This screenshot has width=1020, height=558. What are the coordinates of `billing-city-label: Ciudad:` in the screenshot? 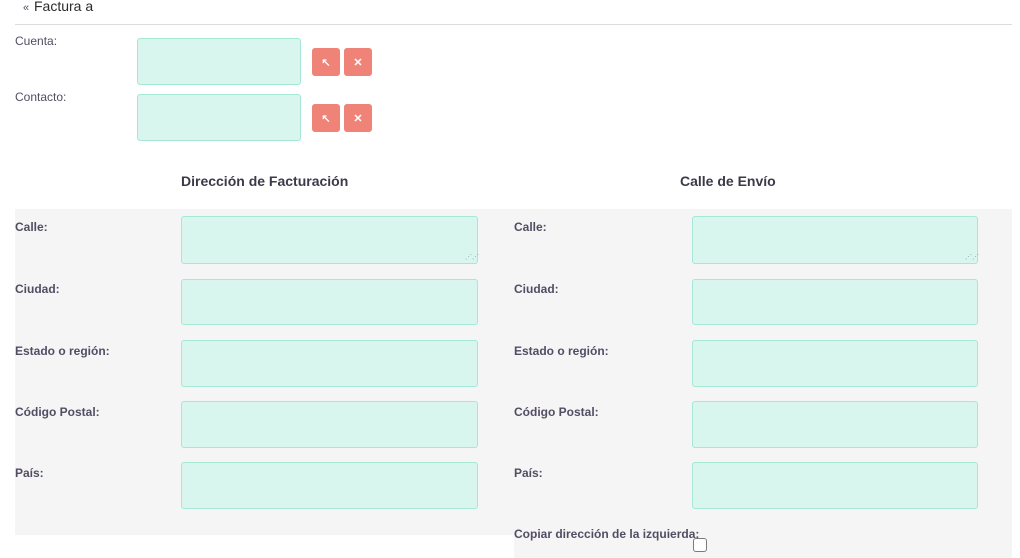 It's located at (37, 289).